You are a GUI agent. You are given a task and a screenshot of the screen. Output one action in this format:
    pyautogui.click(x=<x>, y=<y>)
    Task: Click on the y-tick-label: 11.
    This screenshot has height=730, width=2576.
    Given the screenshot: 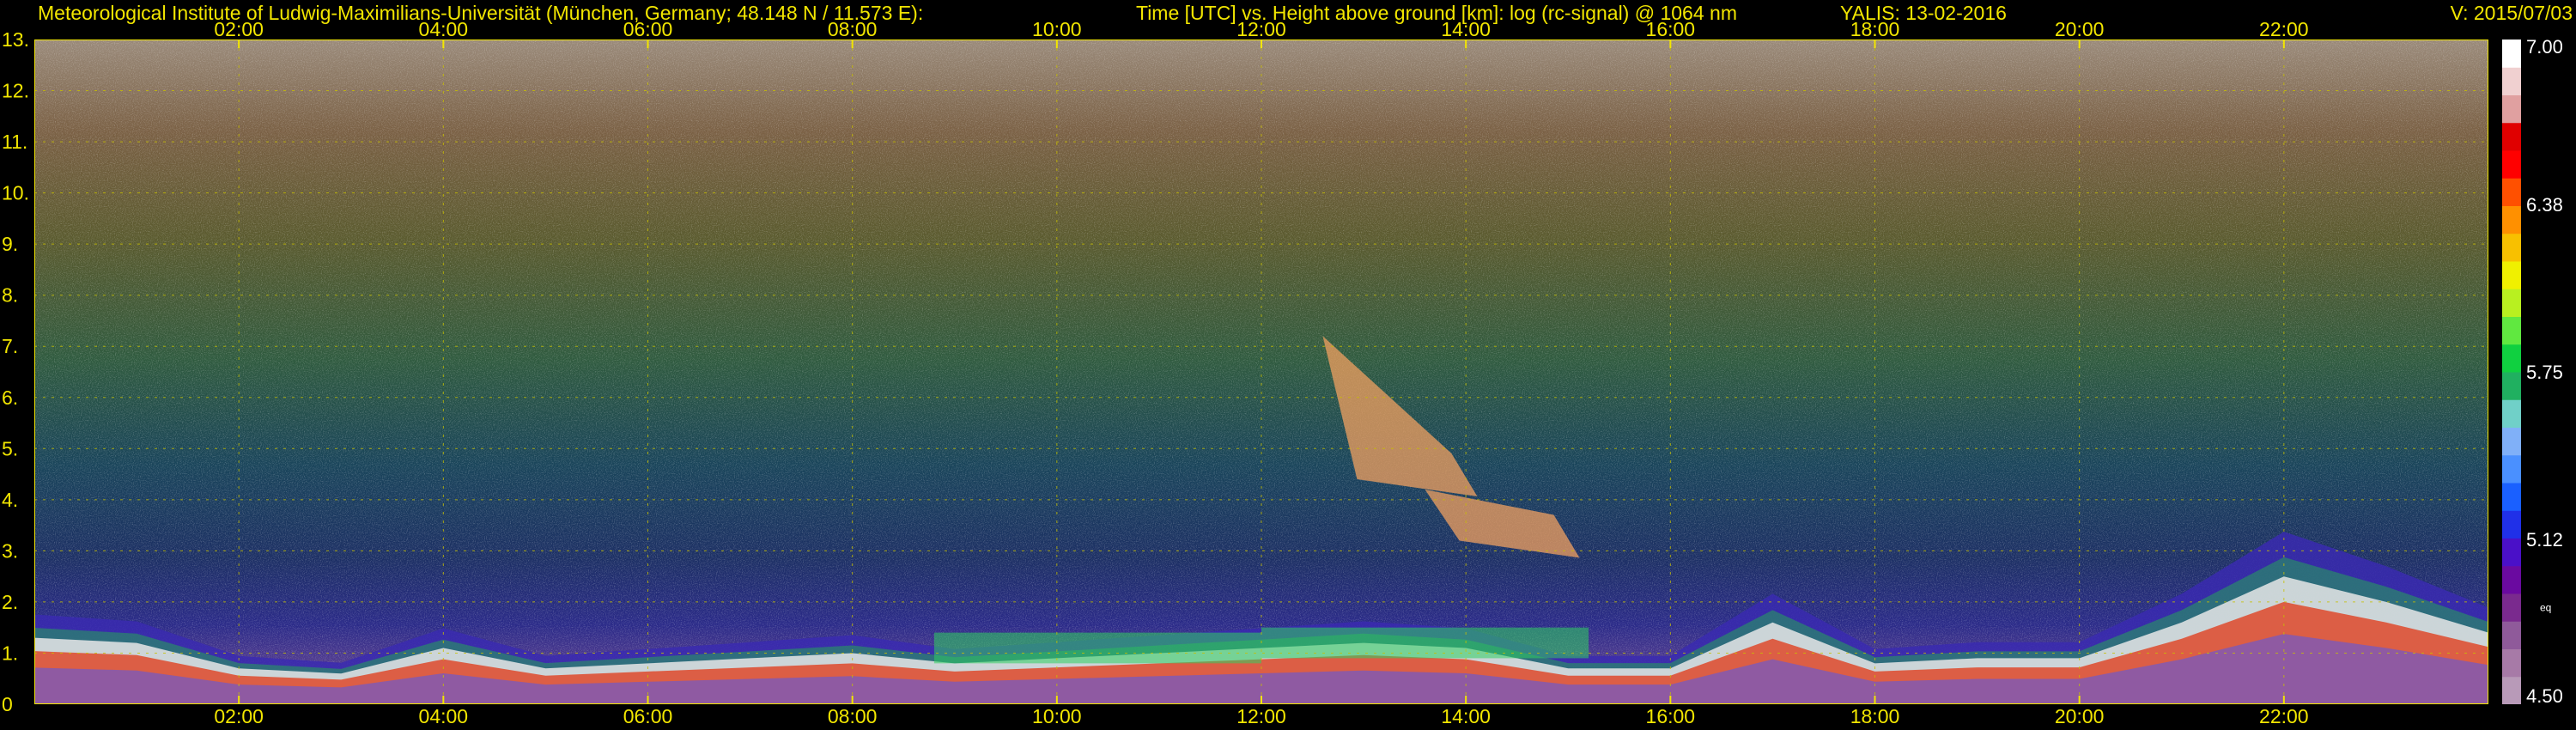 What is the action you would take?
    pyautogui.click(x=15, y=142)
    